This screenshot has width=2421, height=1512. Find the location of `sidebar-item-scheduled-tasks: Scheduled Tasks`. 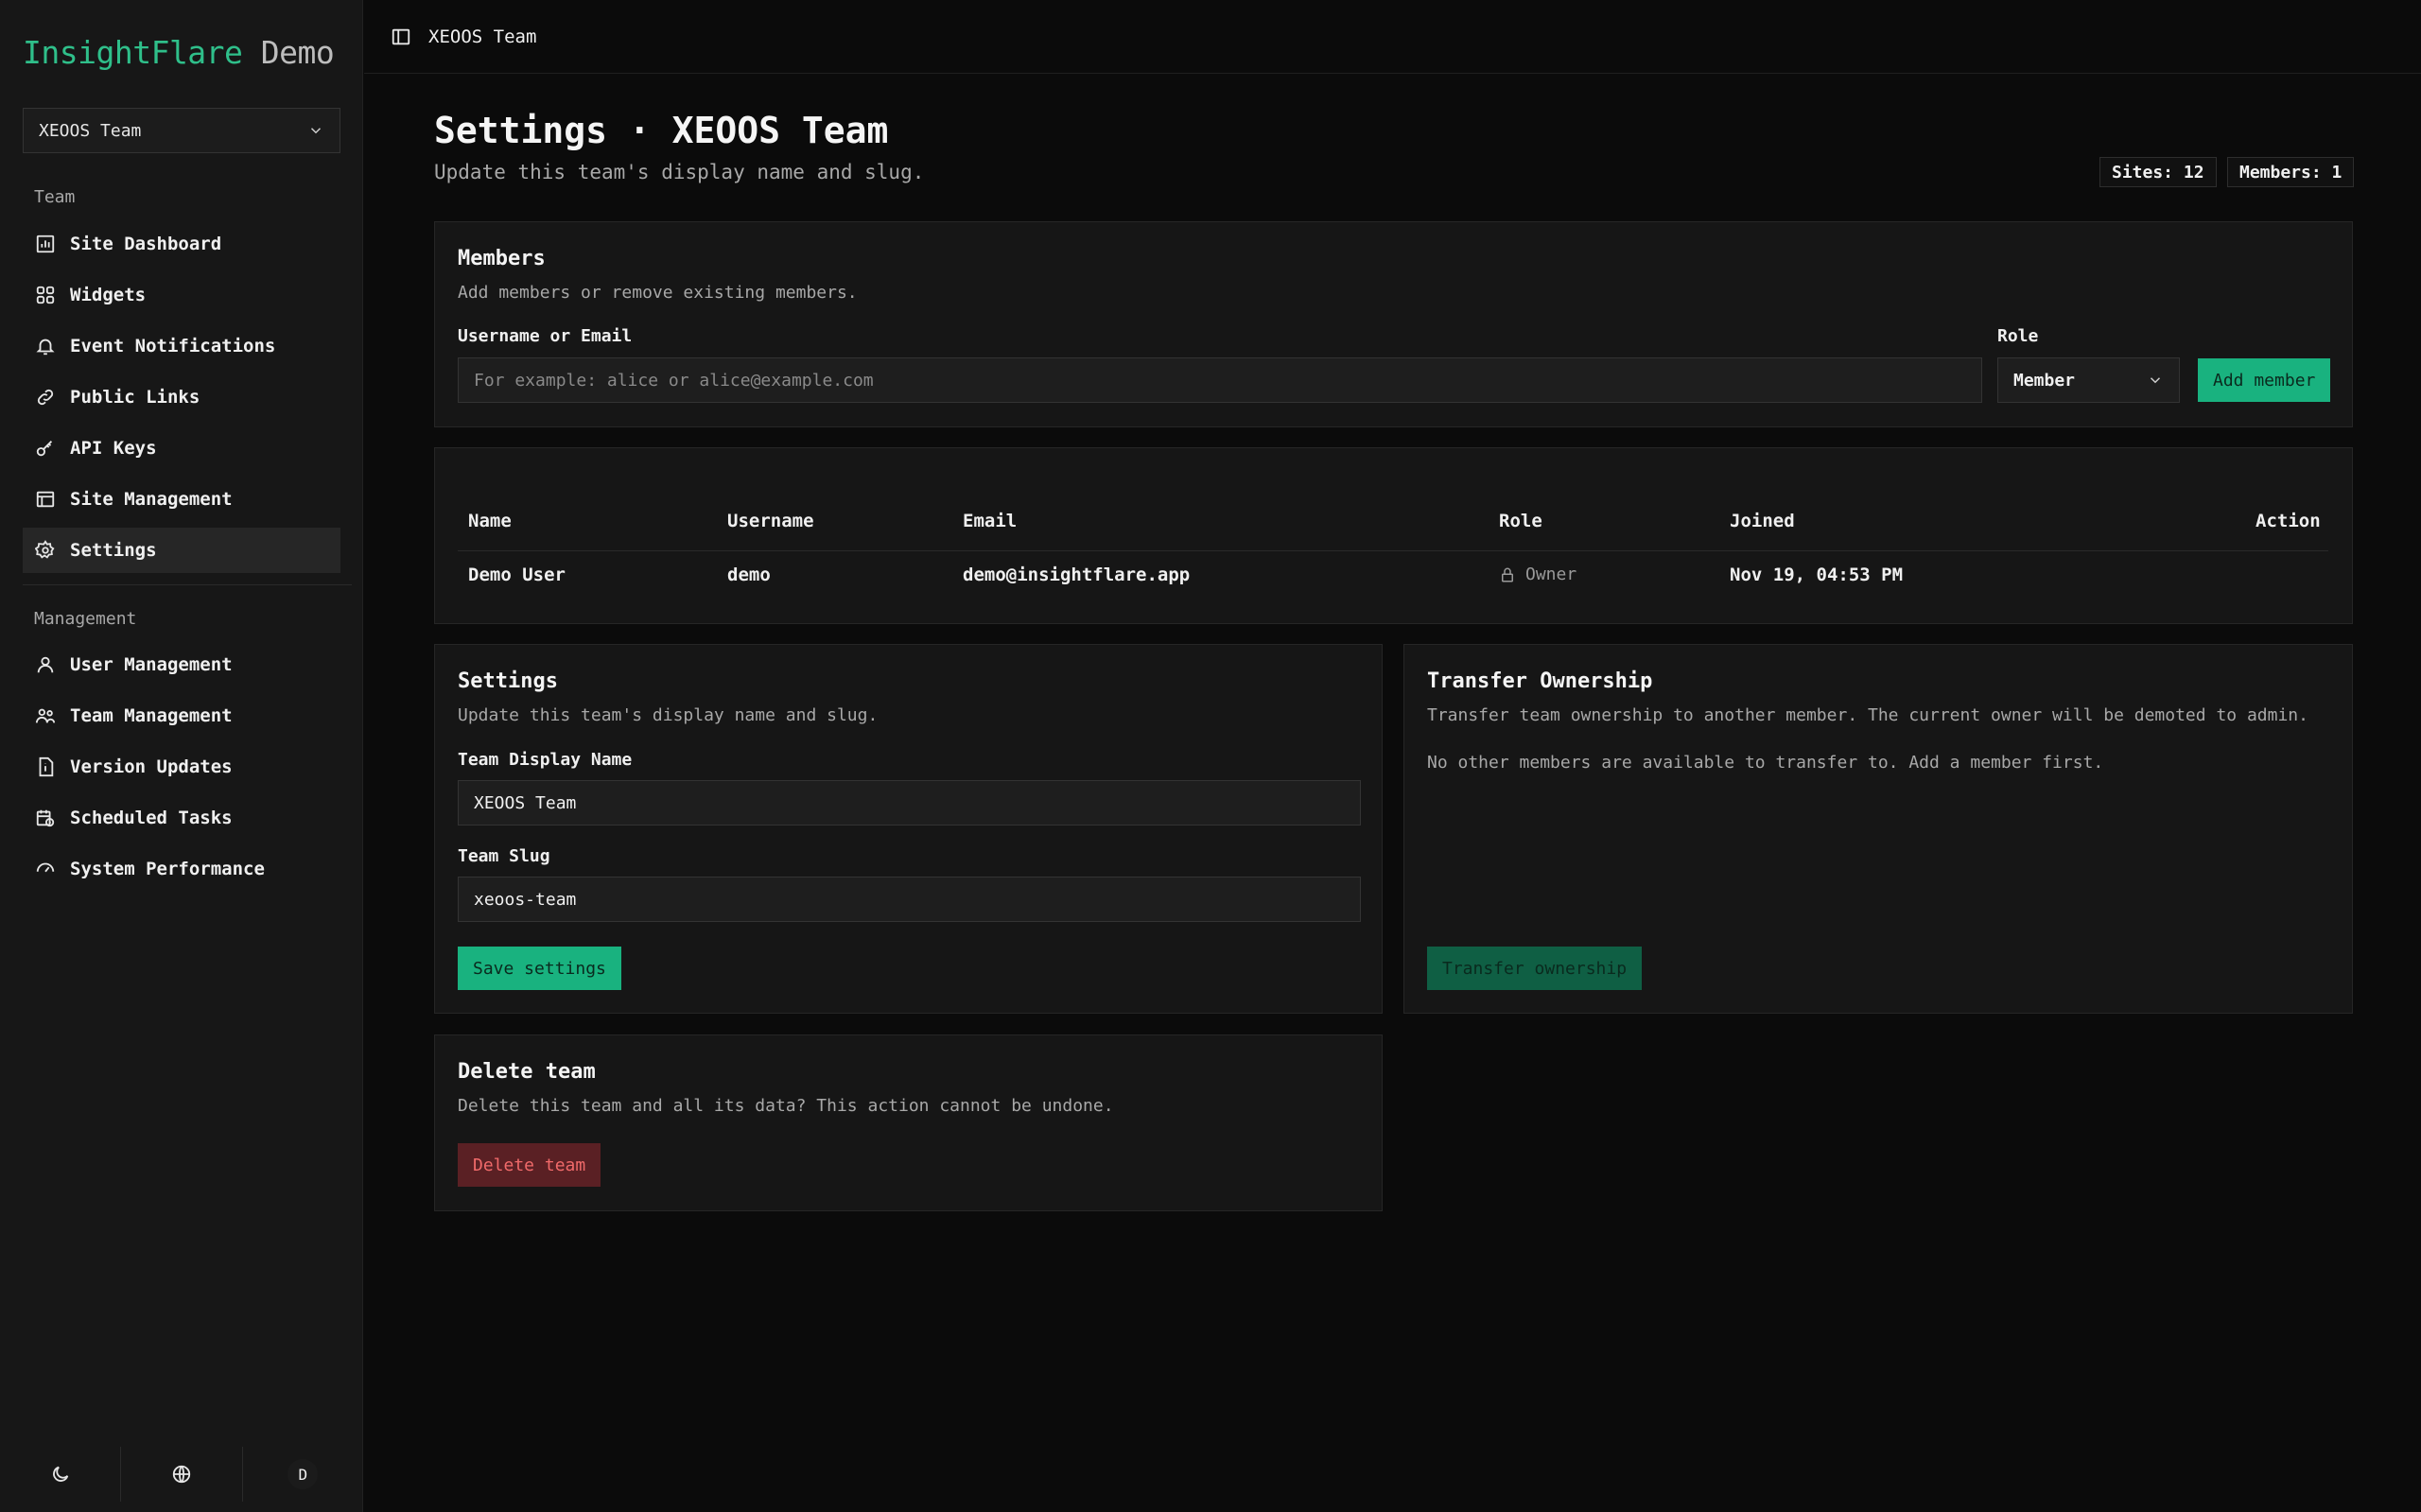

sidebar-item-scheduled-tasks: Scheduled Tasks is located at coordinates (181, 818).